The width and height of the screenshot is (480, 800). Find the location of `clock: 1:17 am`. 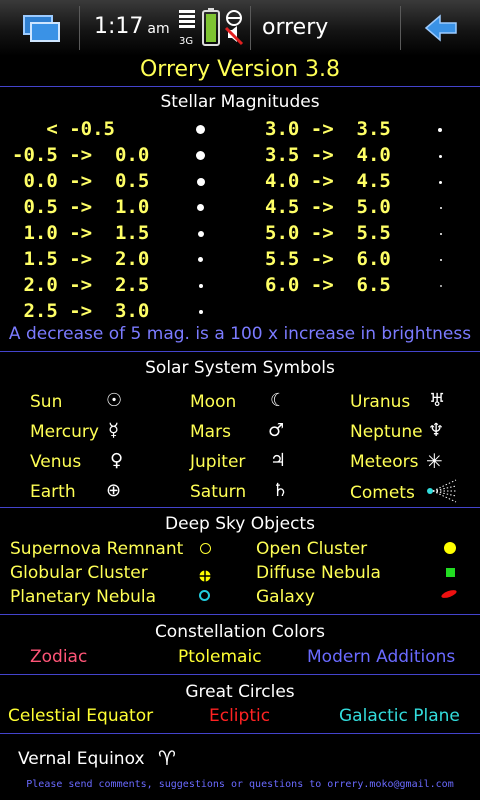

clock: 1:17 am is located at coordinates (132, 26).